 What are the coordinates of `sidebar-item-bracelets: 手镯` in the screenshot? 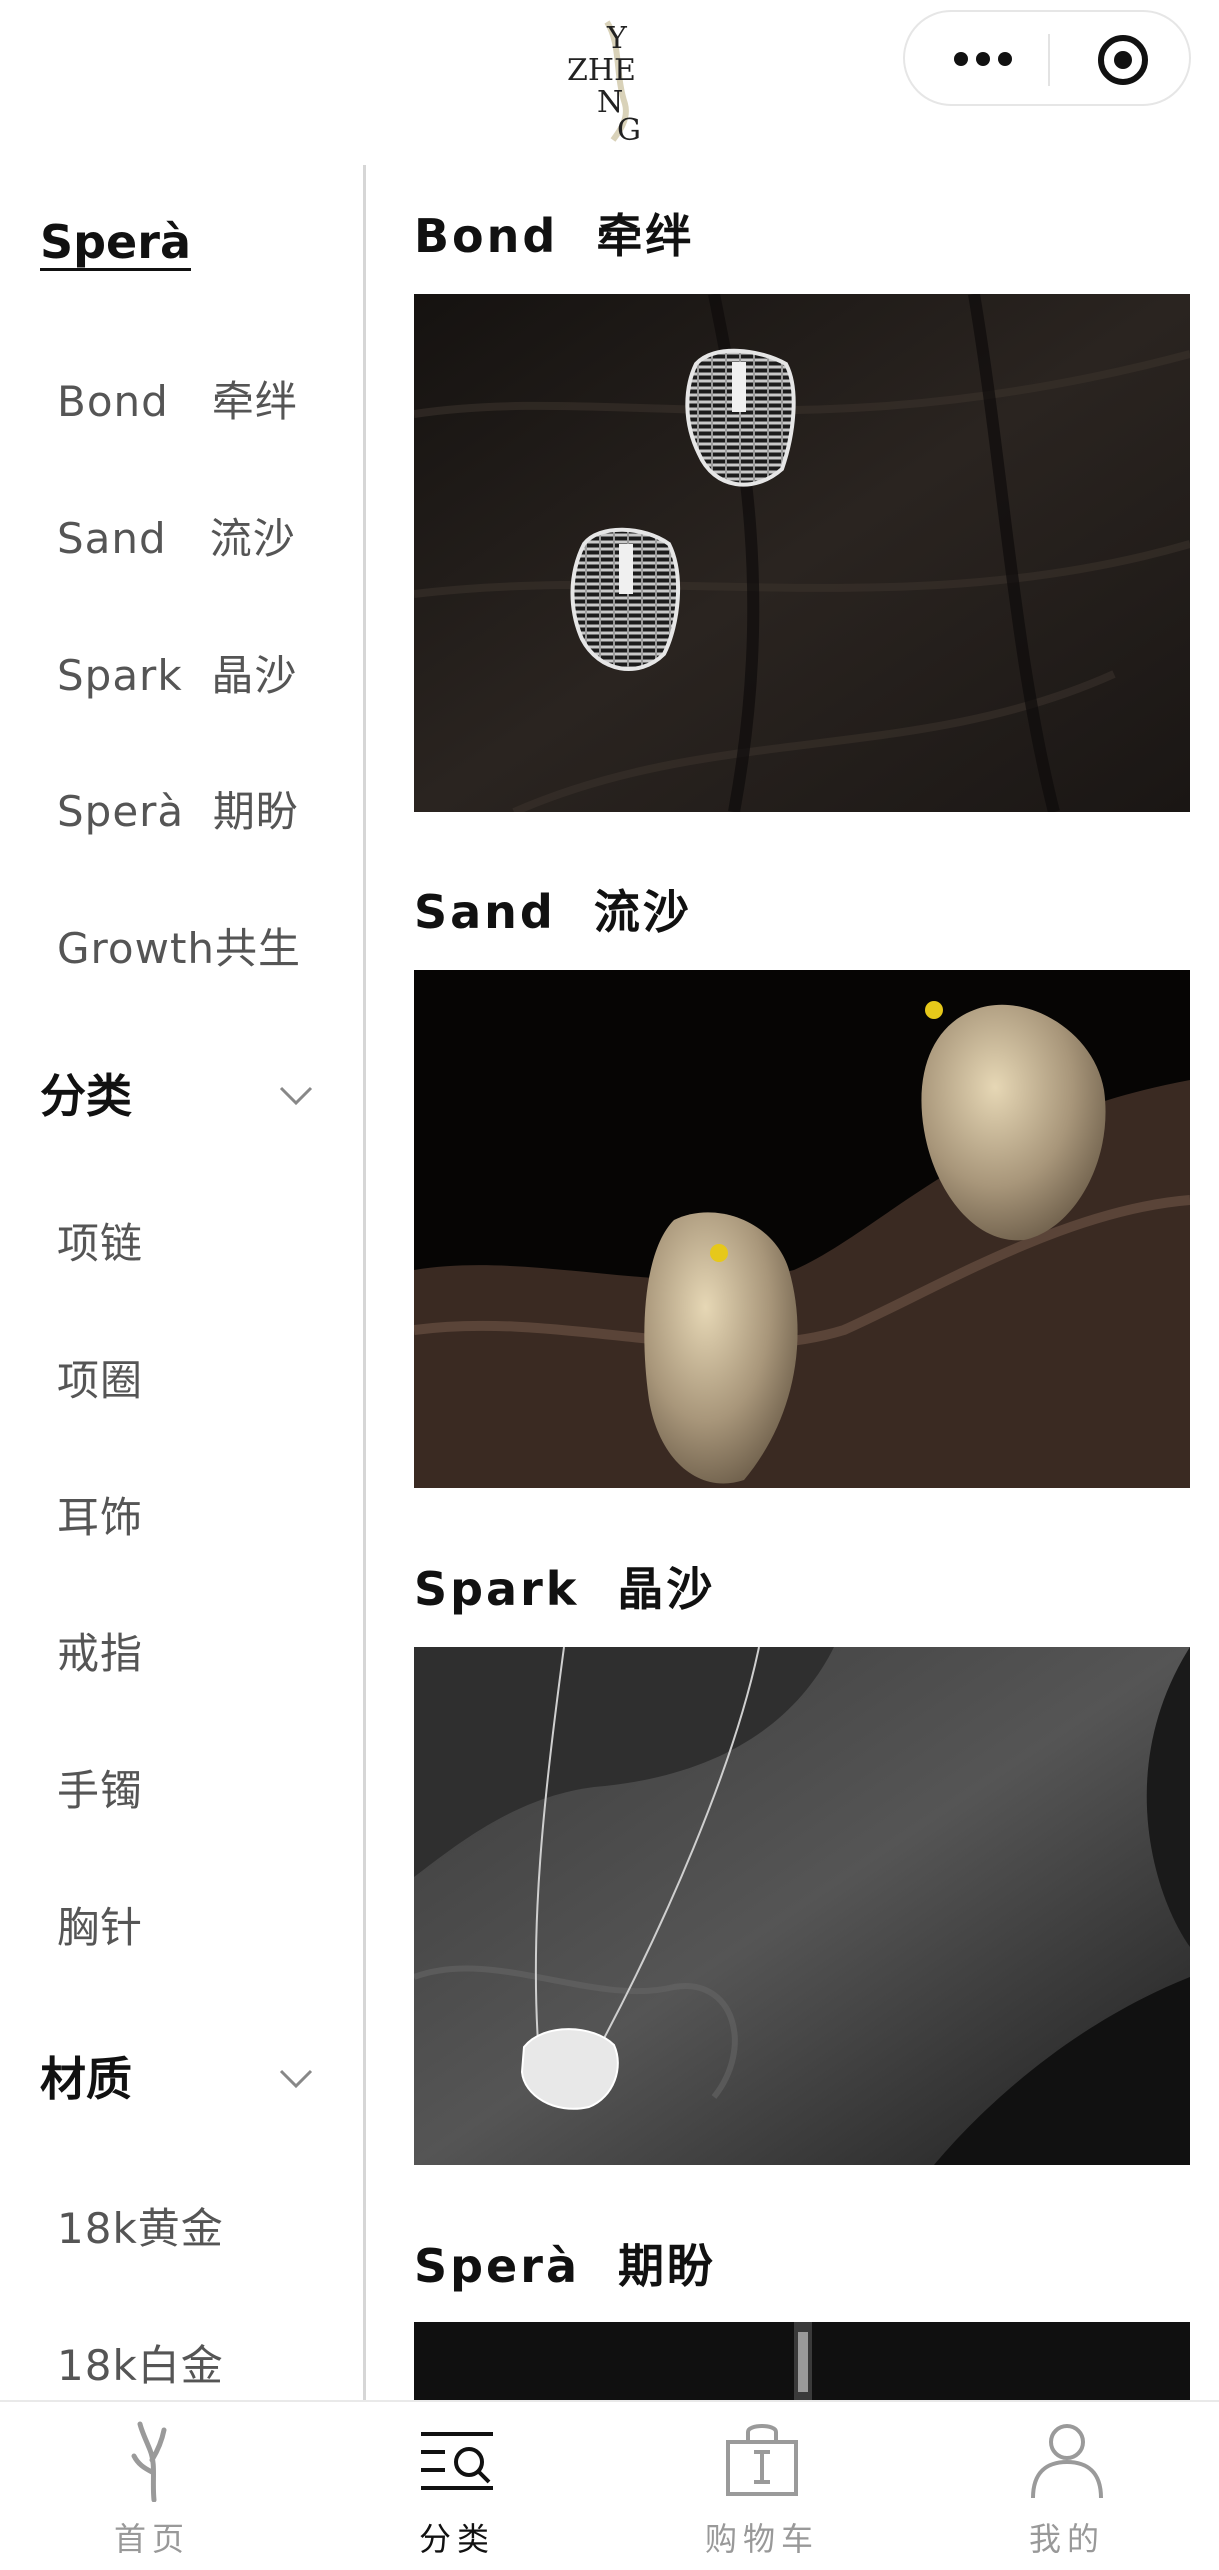 It's located at (100, 1787).